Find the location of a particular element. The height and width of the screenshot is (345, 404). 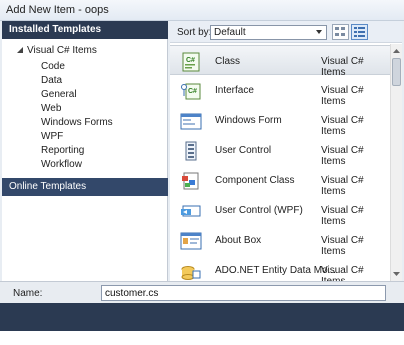

tree-item-workflow: Workflow is located at coordinates (61, 166).